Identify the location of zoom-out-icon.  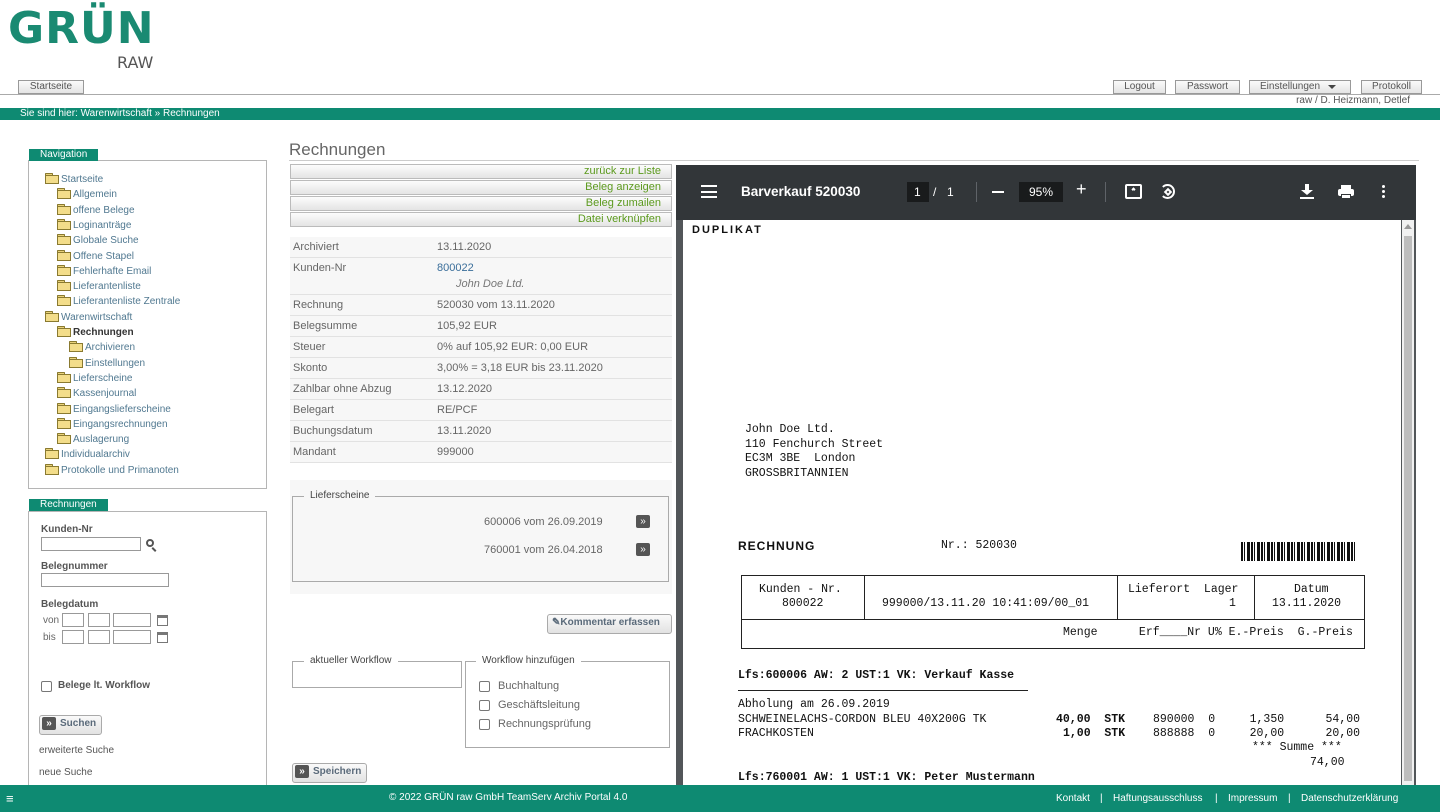
(998, 192).